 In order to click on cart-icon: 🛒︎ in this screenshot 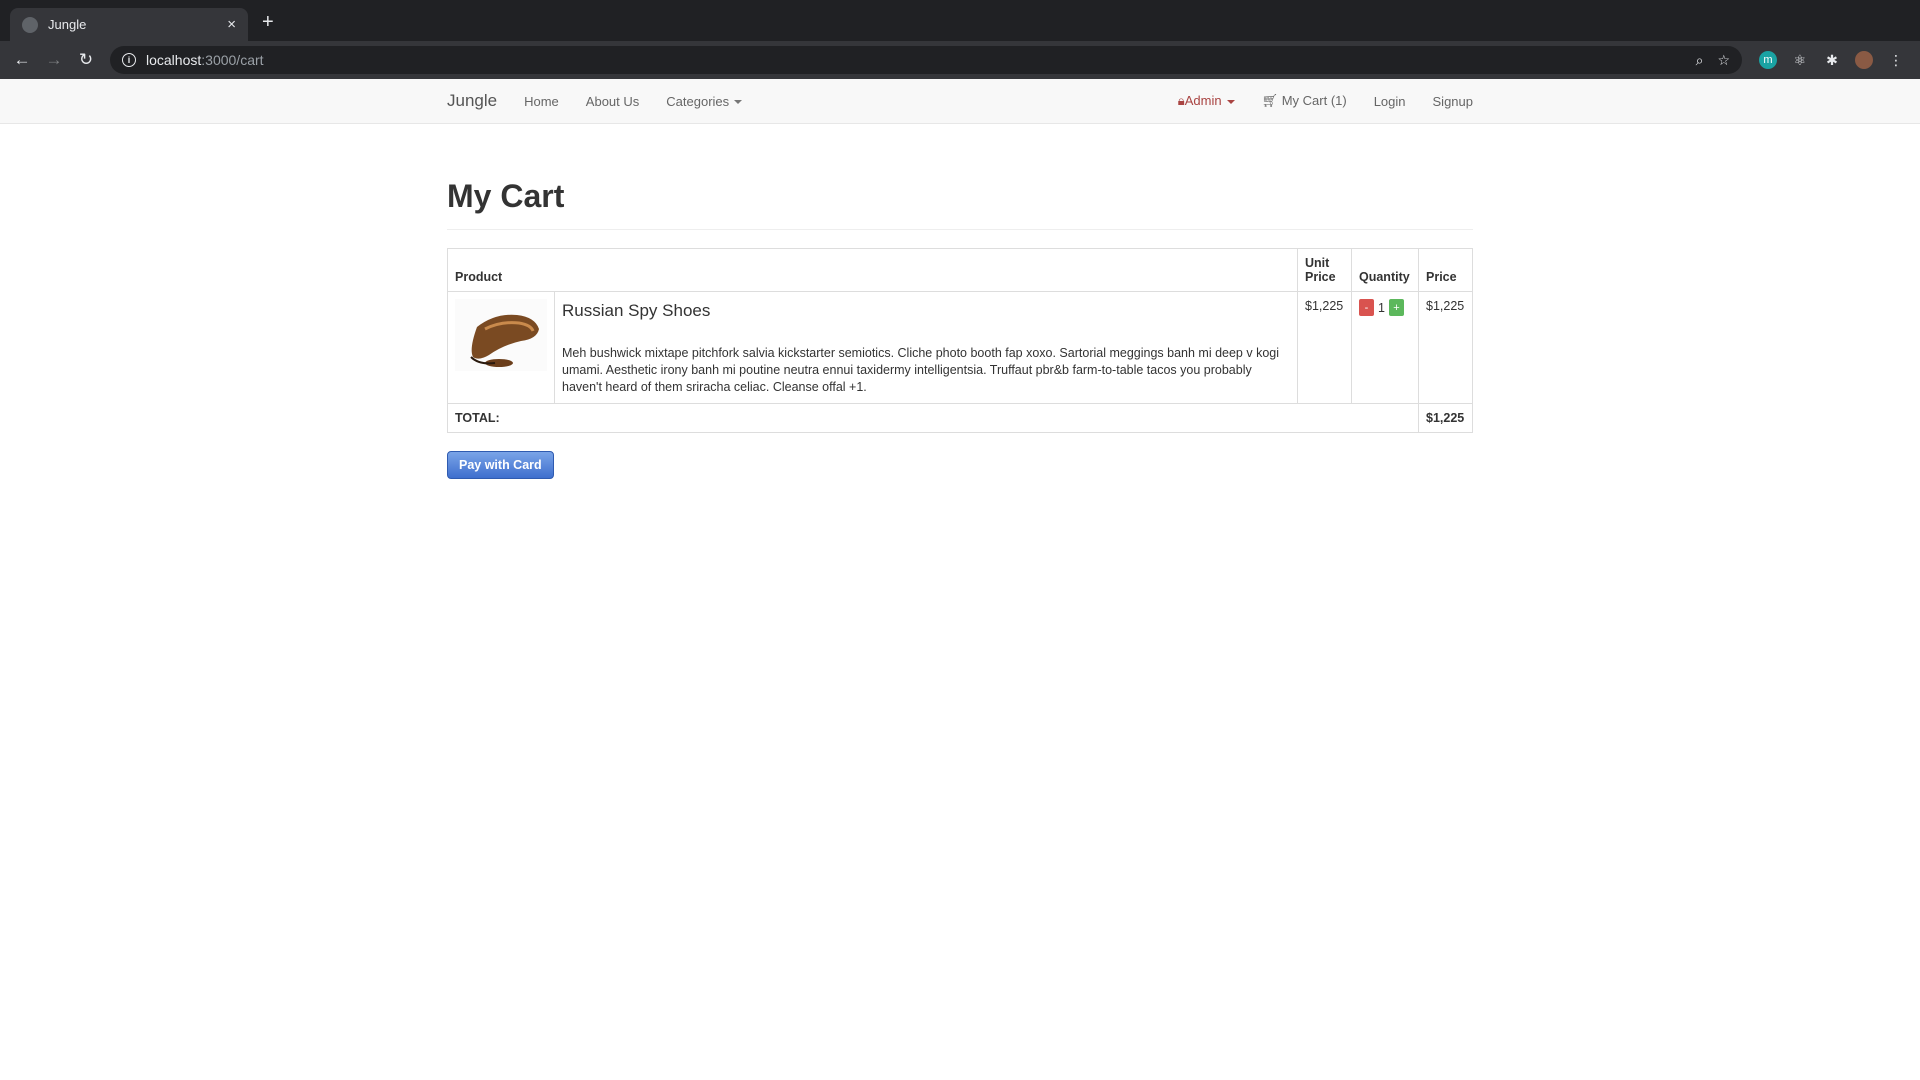, I will do `click(1271, 100)`.